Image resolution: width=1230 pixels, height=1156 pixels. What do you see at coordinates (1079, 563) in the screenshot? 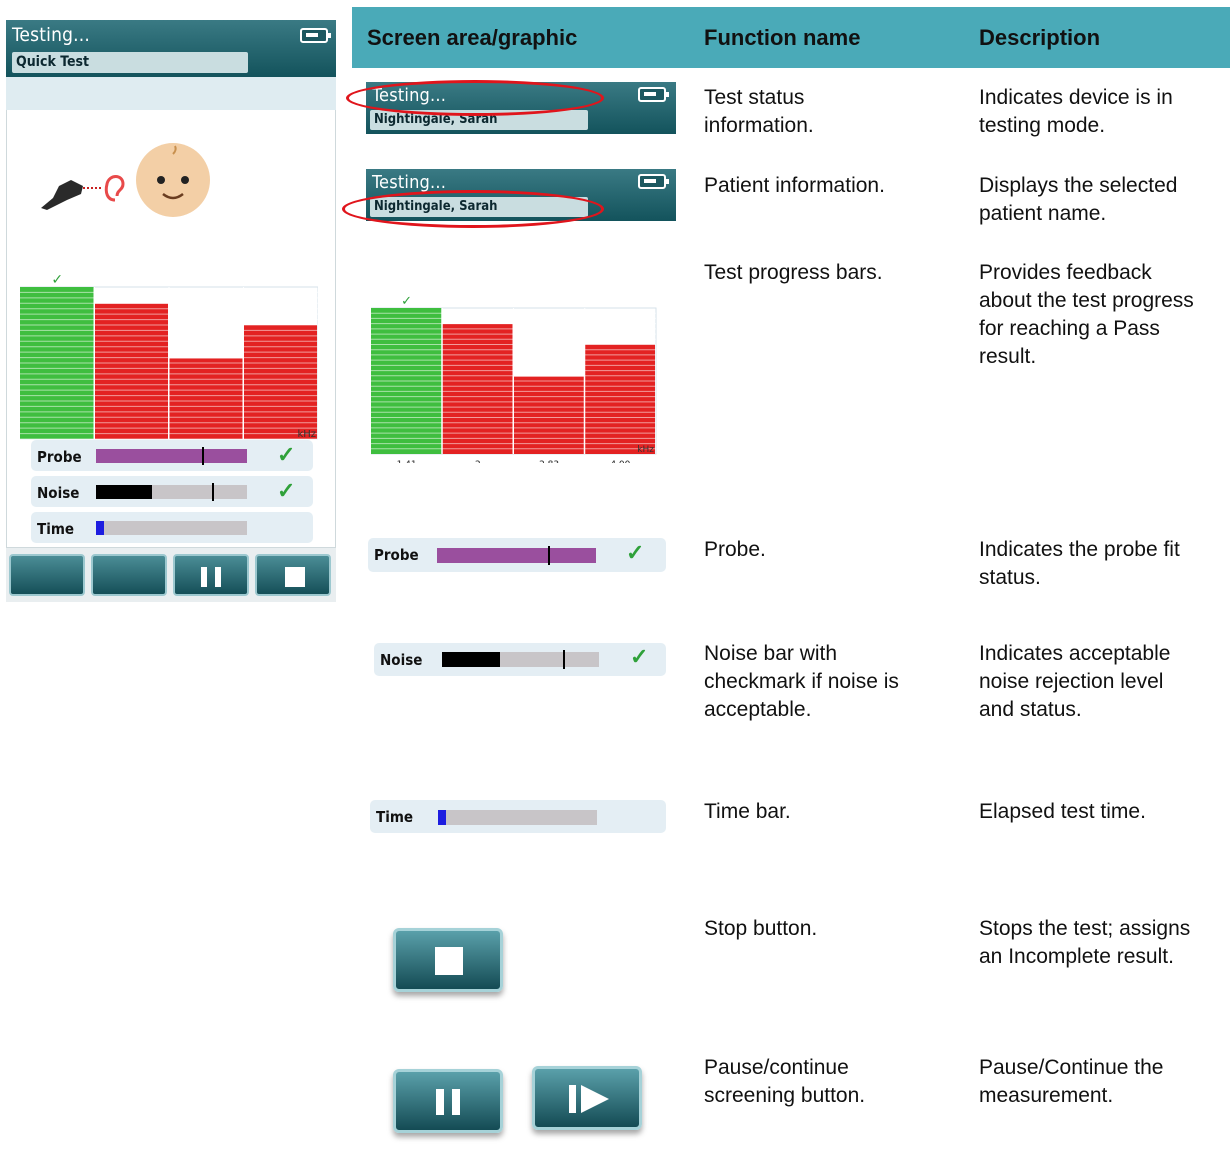
I see `cell-description-row-4: Indicates the probe fit status.` at bounding box center [1079, 563].